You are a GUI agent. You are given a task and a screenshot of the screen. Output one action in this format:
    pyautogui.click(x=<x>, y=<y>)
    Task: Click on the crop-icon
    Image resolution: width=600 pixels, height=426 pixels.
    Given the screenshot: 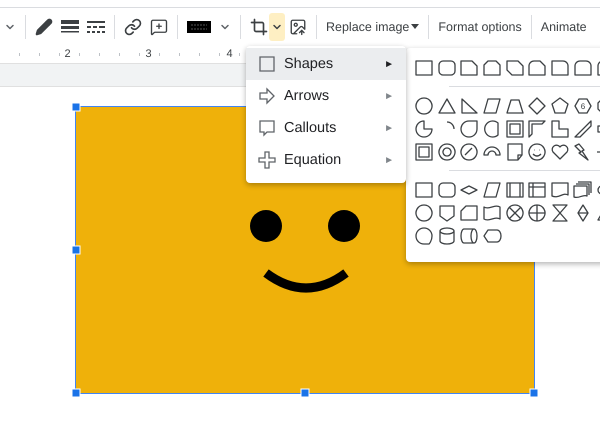 What is the action you would take?
    pyautogui.click(x=259, y=27)
    